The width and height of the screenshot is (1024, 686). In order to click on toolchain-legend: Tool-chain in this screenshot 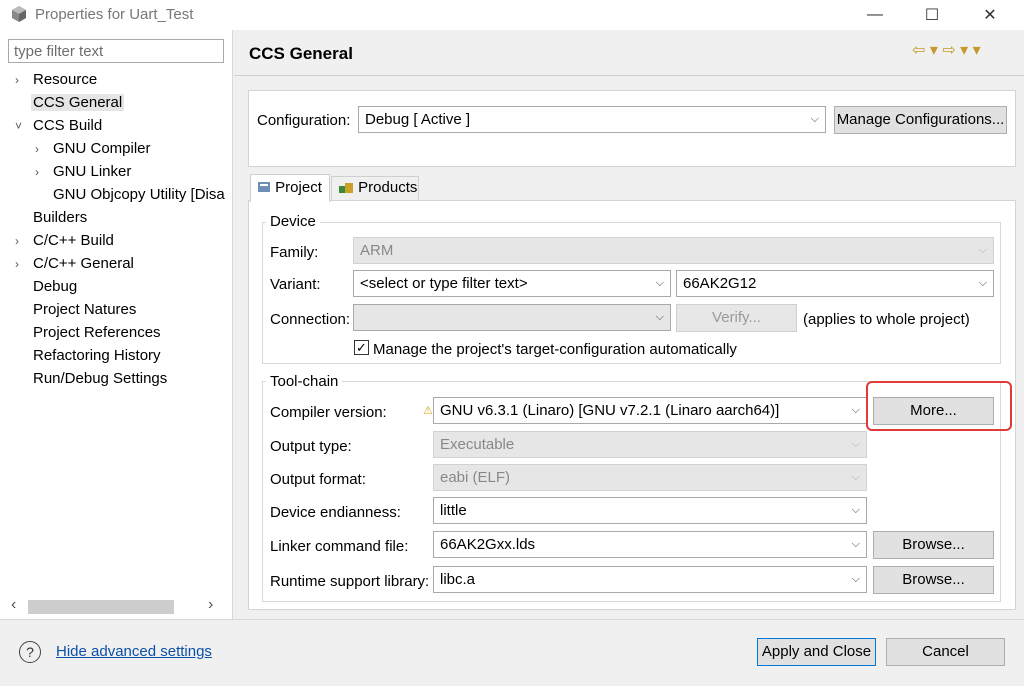, I will do `click(304, 381)`.